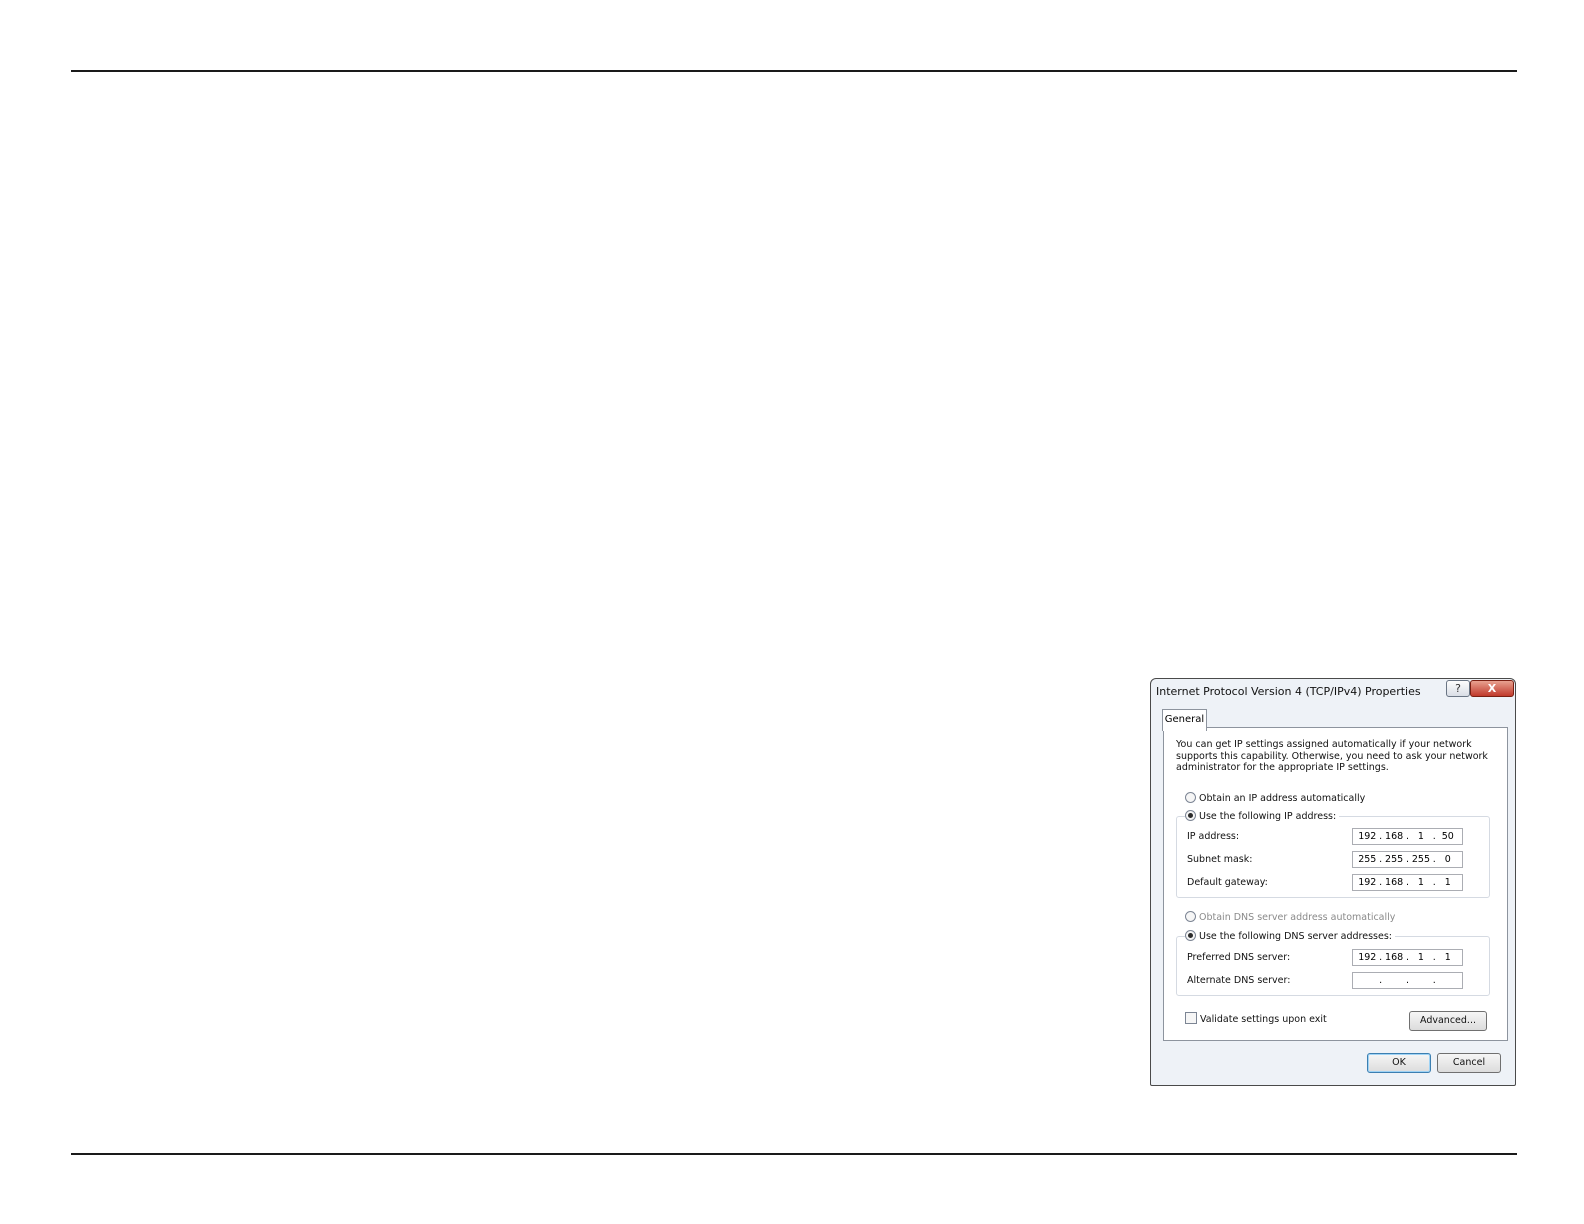 This screenshot has width=1584, height=1224. What do you see at coordinates (1190, 797) in the screenshot?
I see `obtain-ip-radio` at bounding box center [1190, 797].